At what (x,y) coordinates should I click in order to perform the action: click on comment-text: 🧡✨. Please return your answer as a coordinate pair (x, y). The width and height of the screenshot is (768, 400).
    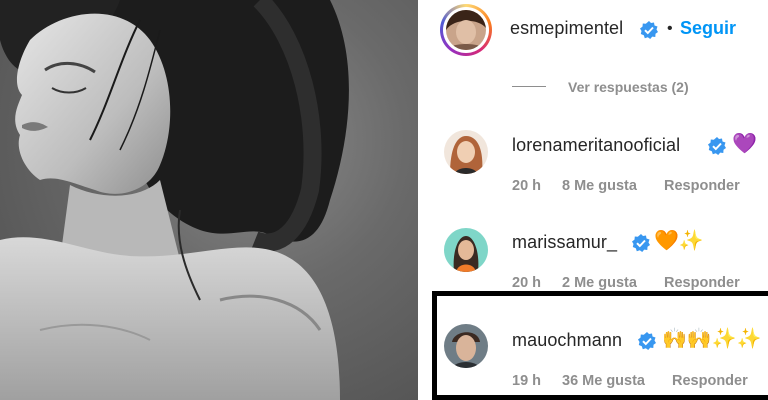
    Looking at the image, I should click on (679, 241).